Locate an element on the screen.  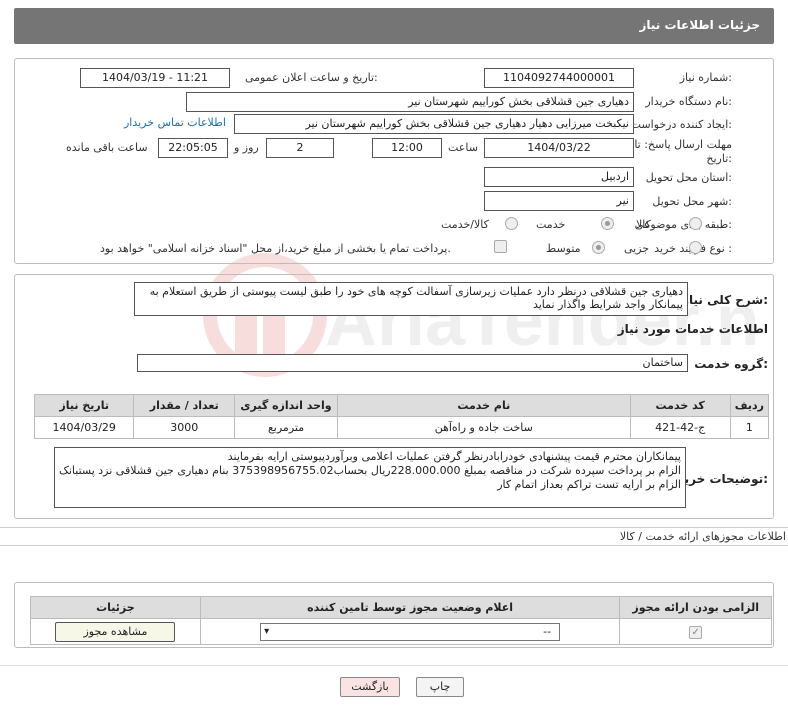
service-group-field: ساختمان is located at coordinates (412, 363).